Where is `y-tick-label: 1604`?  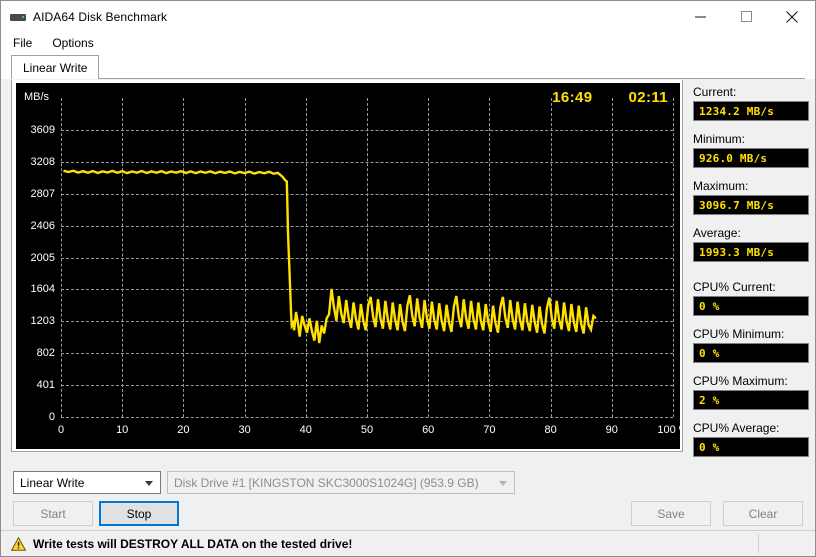 y-tick-label: 1604 is located at coordinates (42, 289).